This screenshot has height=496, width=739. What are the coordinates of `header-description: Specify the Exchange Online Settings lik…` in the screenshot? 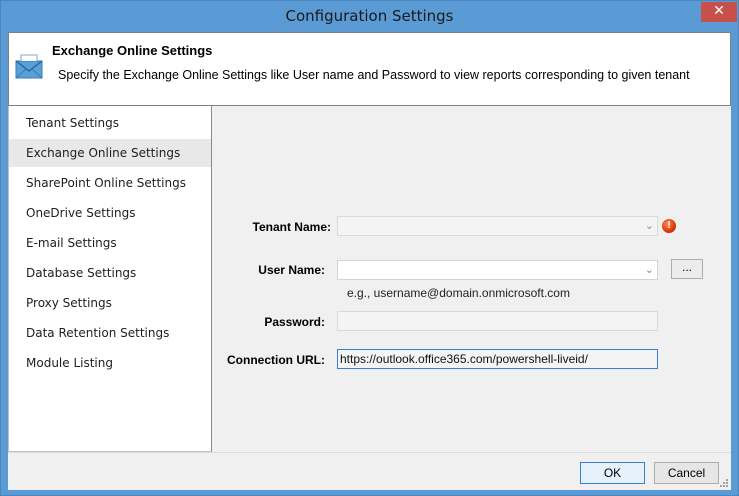 It's located at (374, 75).